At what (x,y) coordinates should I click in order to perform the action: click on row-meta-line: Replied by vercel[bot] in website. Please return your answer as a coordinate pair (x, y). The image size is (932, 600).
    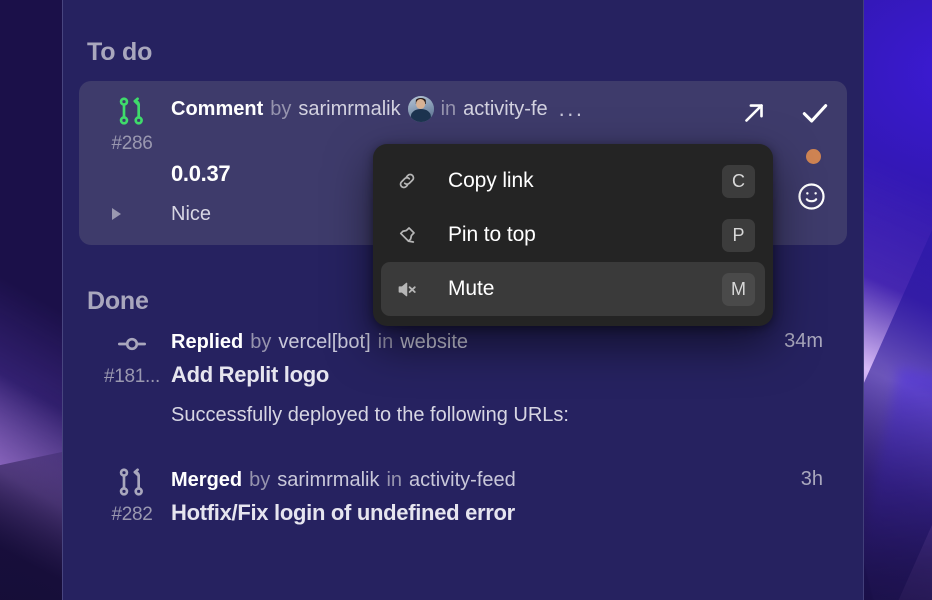
    Looking at the image, I should click on (477, 342).